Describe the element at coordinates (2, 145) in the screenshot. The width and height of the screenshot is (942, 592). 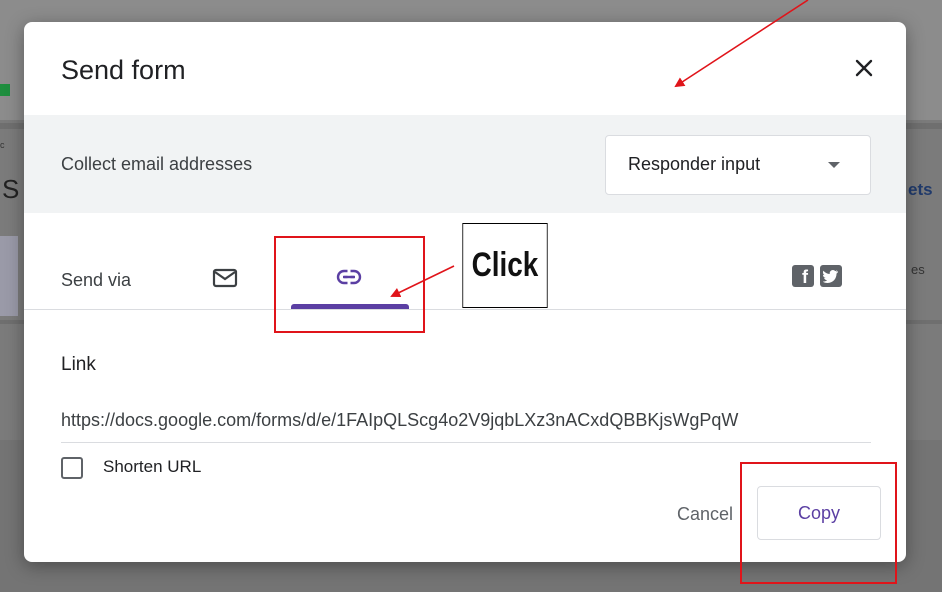
I see `background-text: c` at that location.